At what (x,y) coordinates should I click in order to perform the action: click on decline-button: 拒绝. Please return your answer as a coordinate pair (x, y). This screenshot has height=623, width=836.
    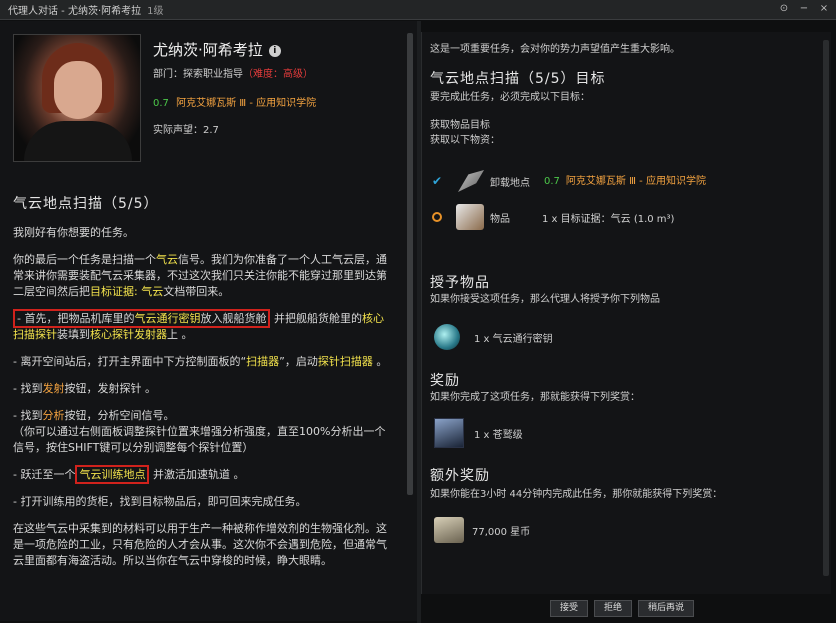
    Looking at the image, I should click on (613, 608).